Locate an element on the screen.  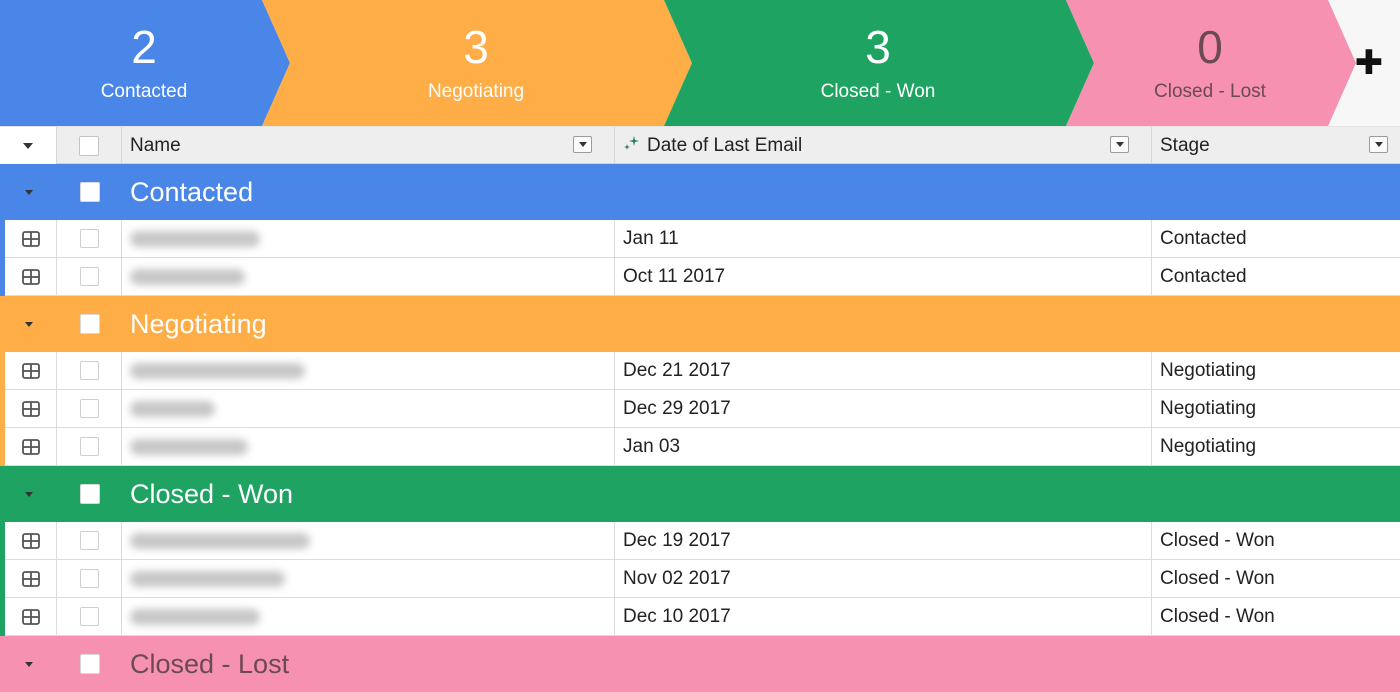
stage-negotiating: 3 Negotiating is located at coordinates (476, 63).